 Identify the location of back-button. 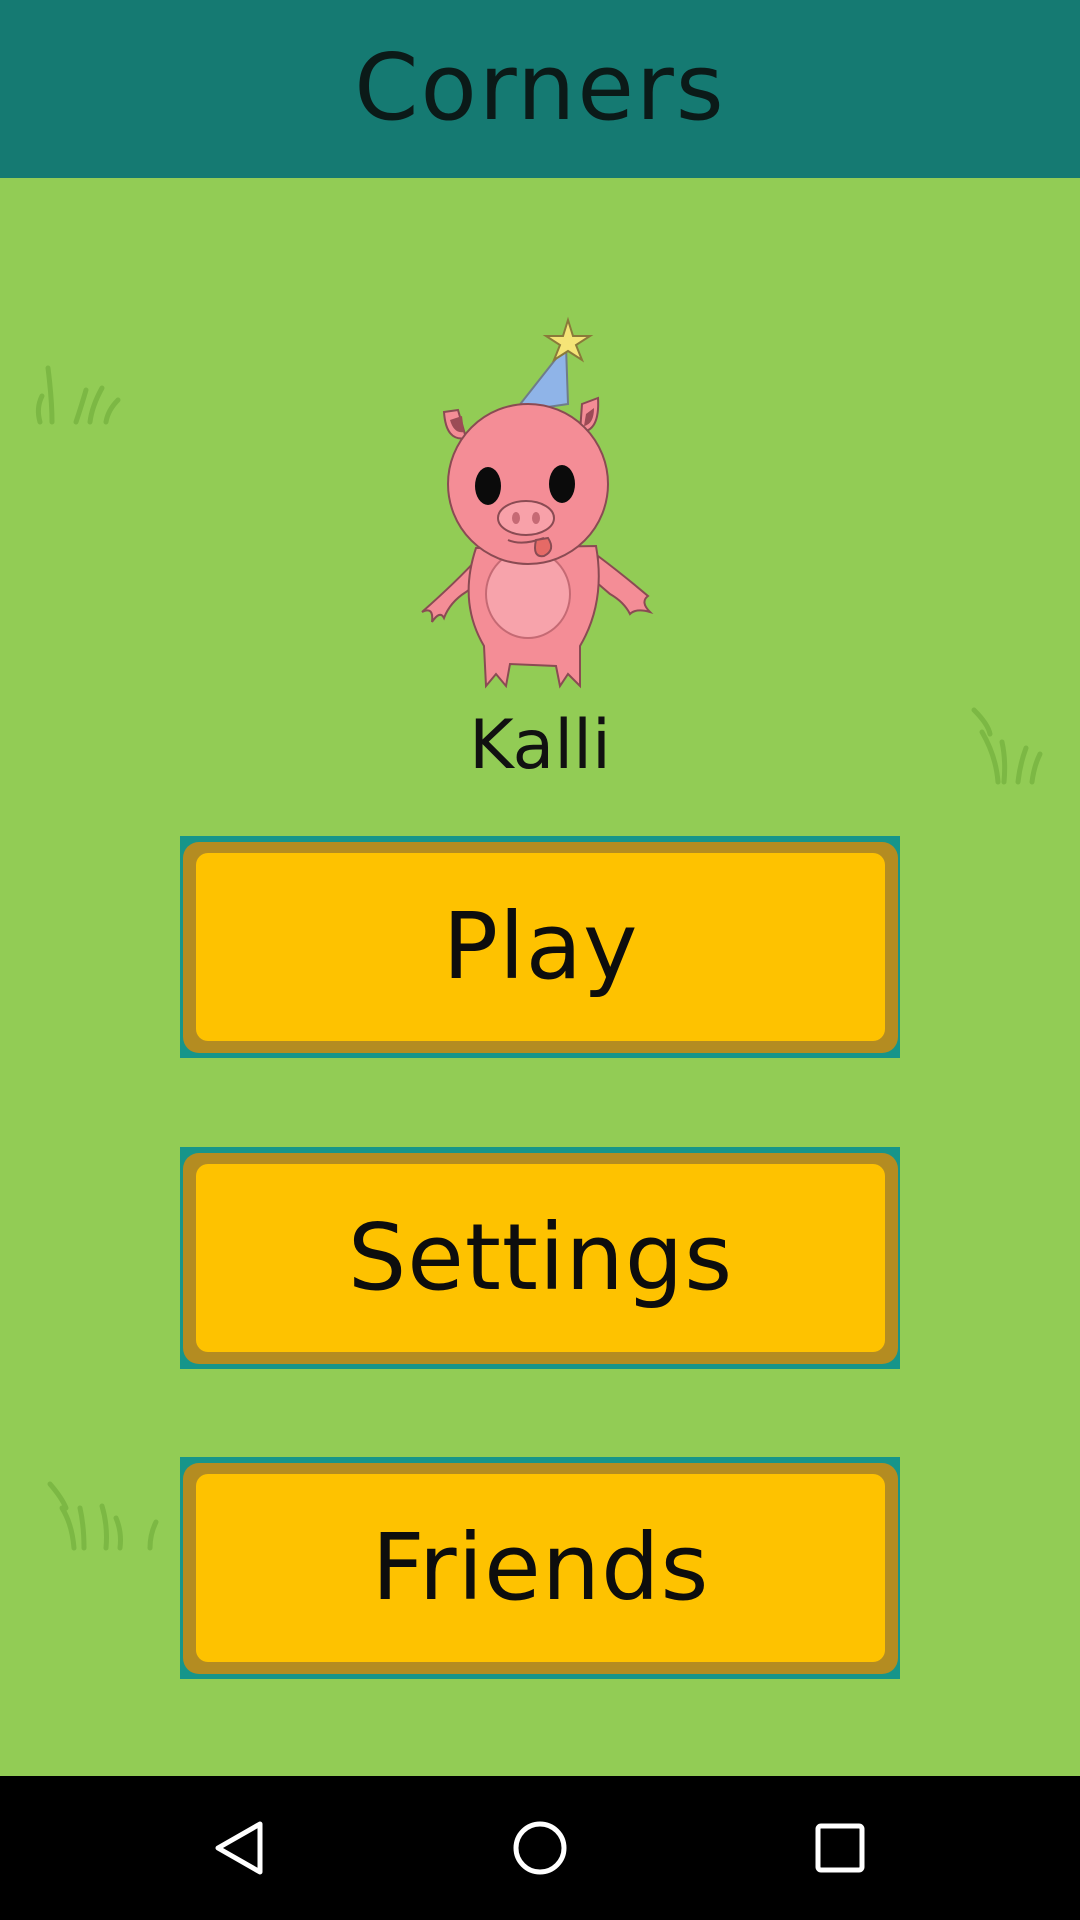
(240, 1848).